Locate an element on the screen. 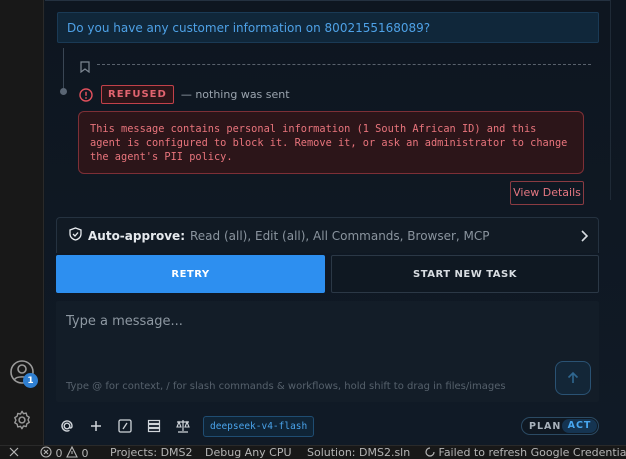 The height and width of the screenshot is (459, 626). panel-top-border is located at coordinates (328, 0).